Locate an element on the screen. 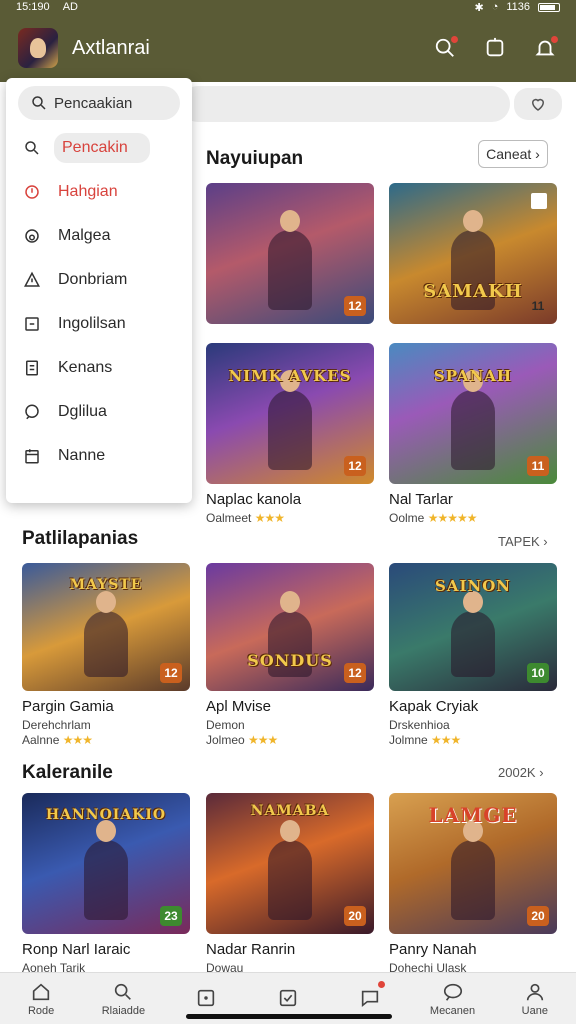  chat-icon is located at coordinates (370, 998).